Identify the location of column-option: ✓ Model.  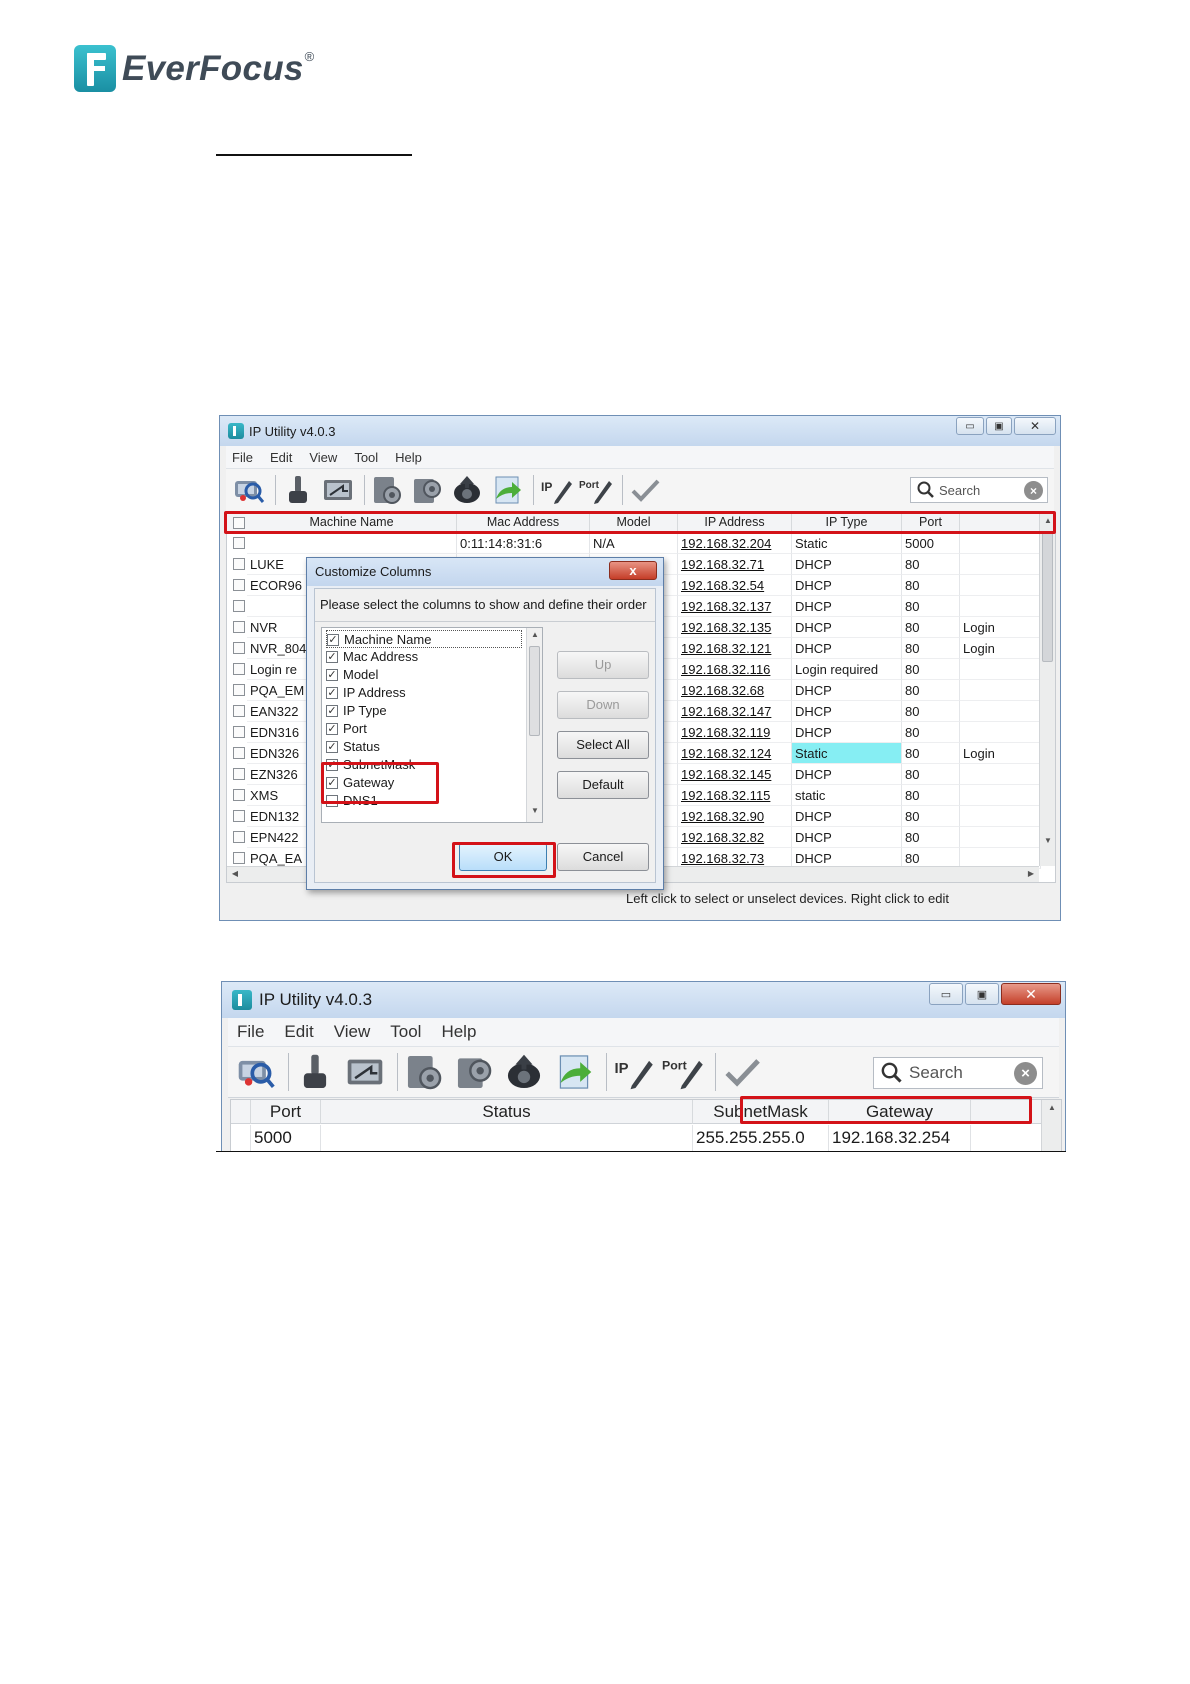
(352, 675).